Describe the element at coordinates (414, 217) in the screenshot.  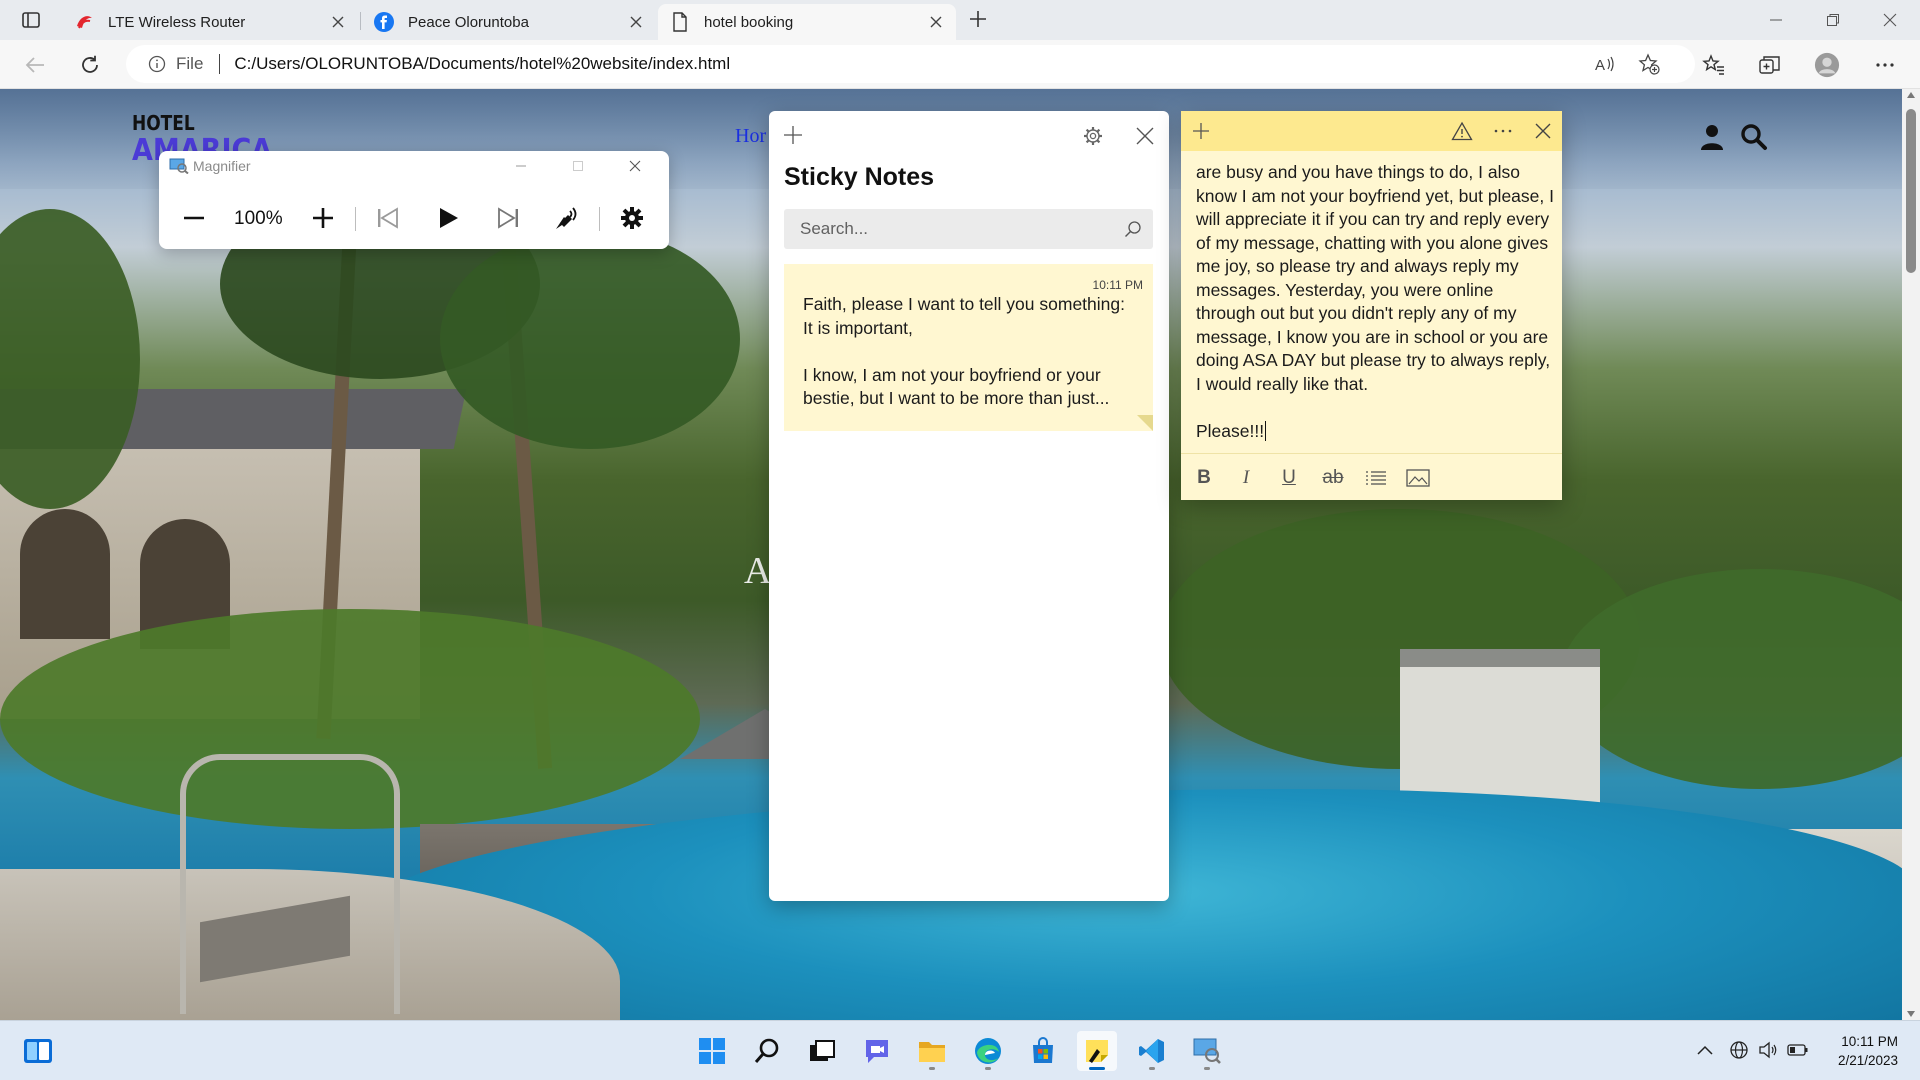
I see `magnifier-controls: 100%` at that location.